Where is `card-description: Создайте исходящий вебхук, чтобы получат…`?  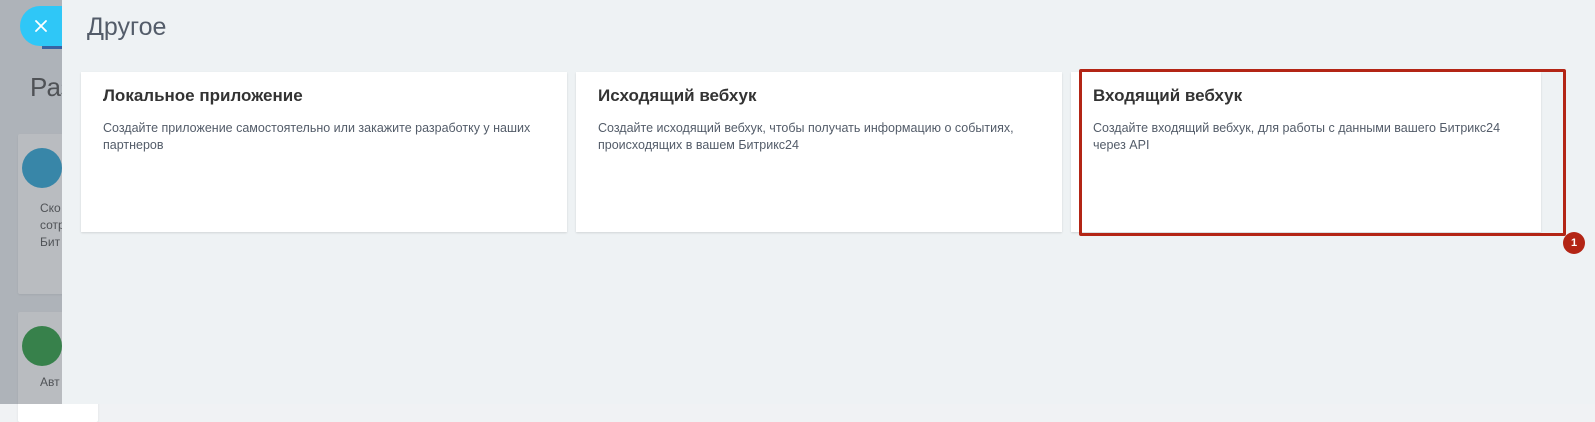
card-description: Создайте исходящий вебхук, чтобы получат… is located at coordinates (806, 136).